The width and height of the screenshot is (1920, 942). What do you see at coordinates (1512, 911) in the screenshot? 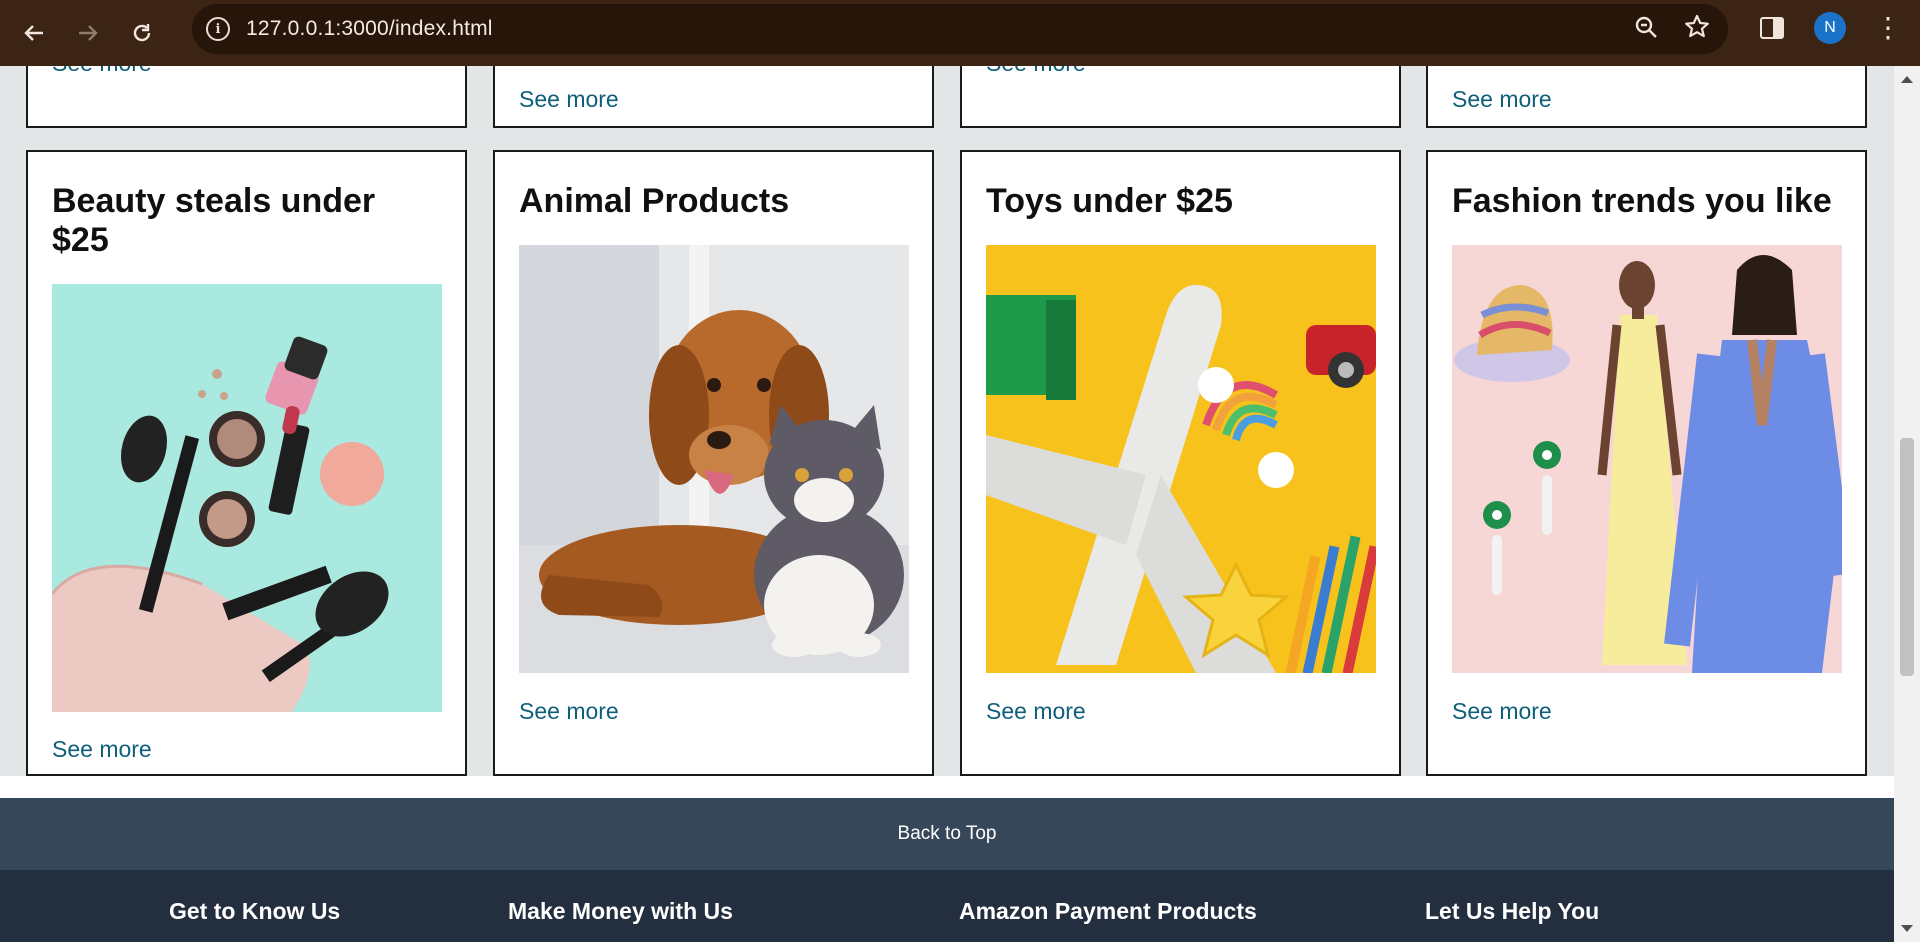
I see `footer-heading-help: Let Us Help You` at bounding box center [1512, 911].